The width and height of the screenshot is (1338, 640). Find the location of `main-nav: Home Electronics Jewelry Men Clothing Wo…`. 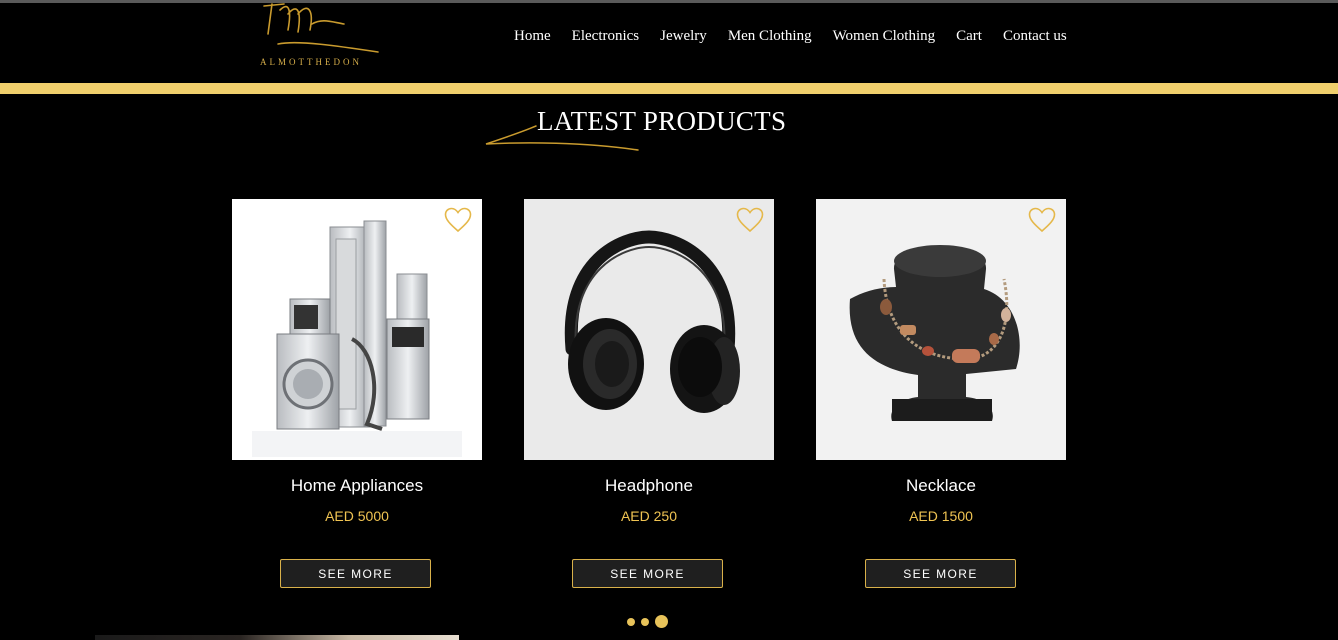

main-nav: Home Electronics Jewelry Men Clothing Wo… is located at coordinates (790, 36).